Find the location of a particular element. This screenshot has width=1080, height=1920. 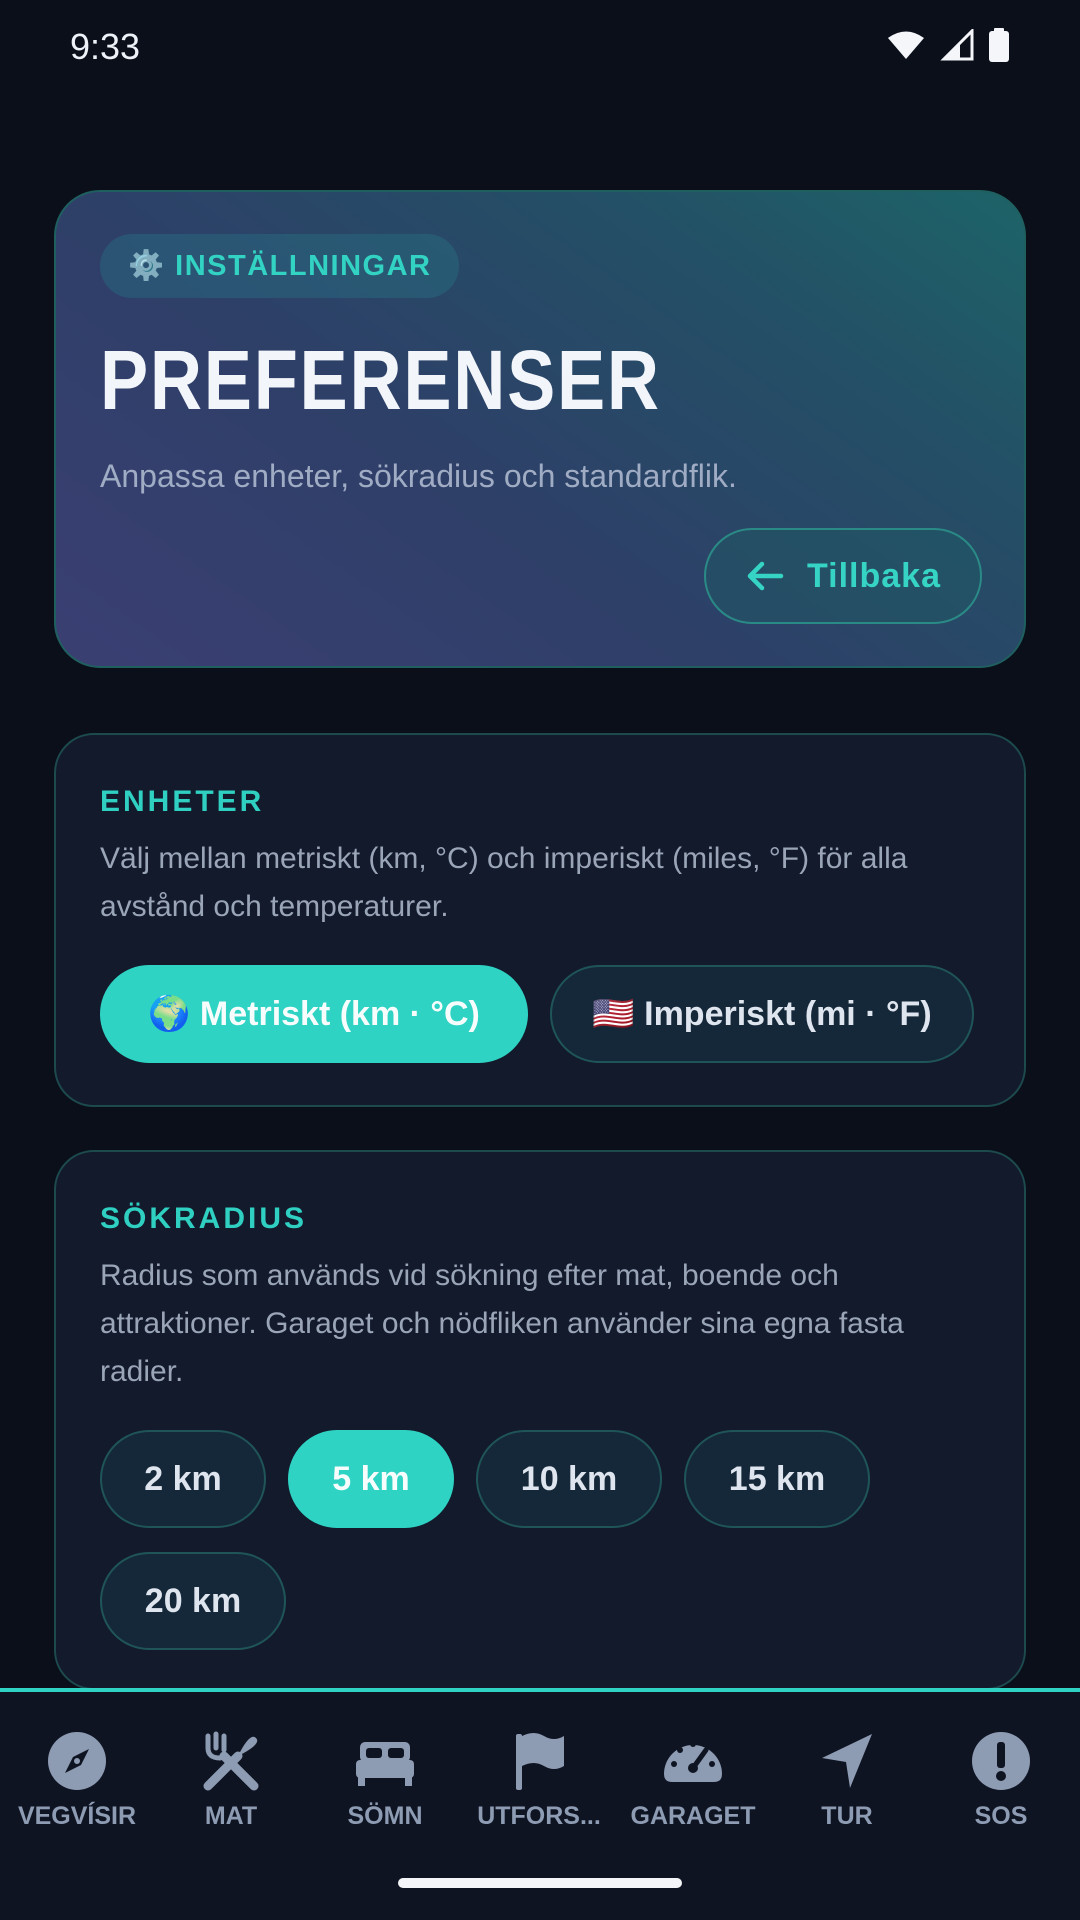

settings-badge-label: ⚙️ INSTÄLLNINGAR is located at coordinates (280, 266).